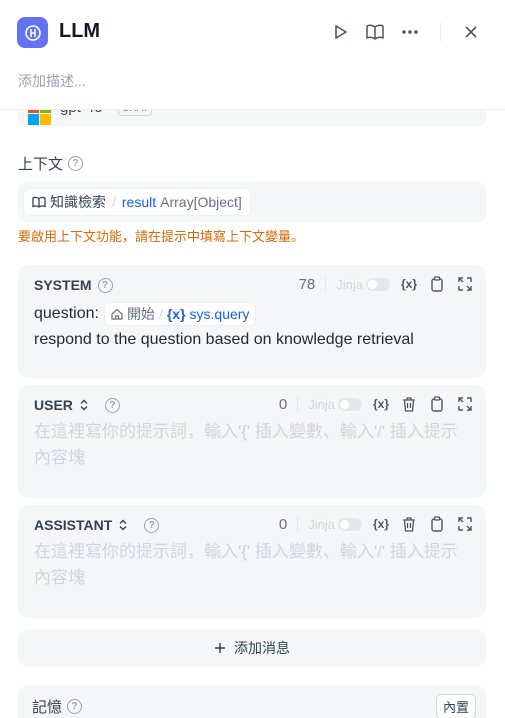 The width and height of the screenshot is (505, 718). What do you see at coordinates (32, 32) in the screenshot?
I see `llm-node-icon` at bounding box center [32, 32].